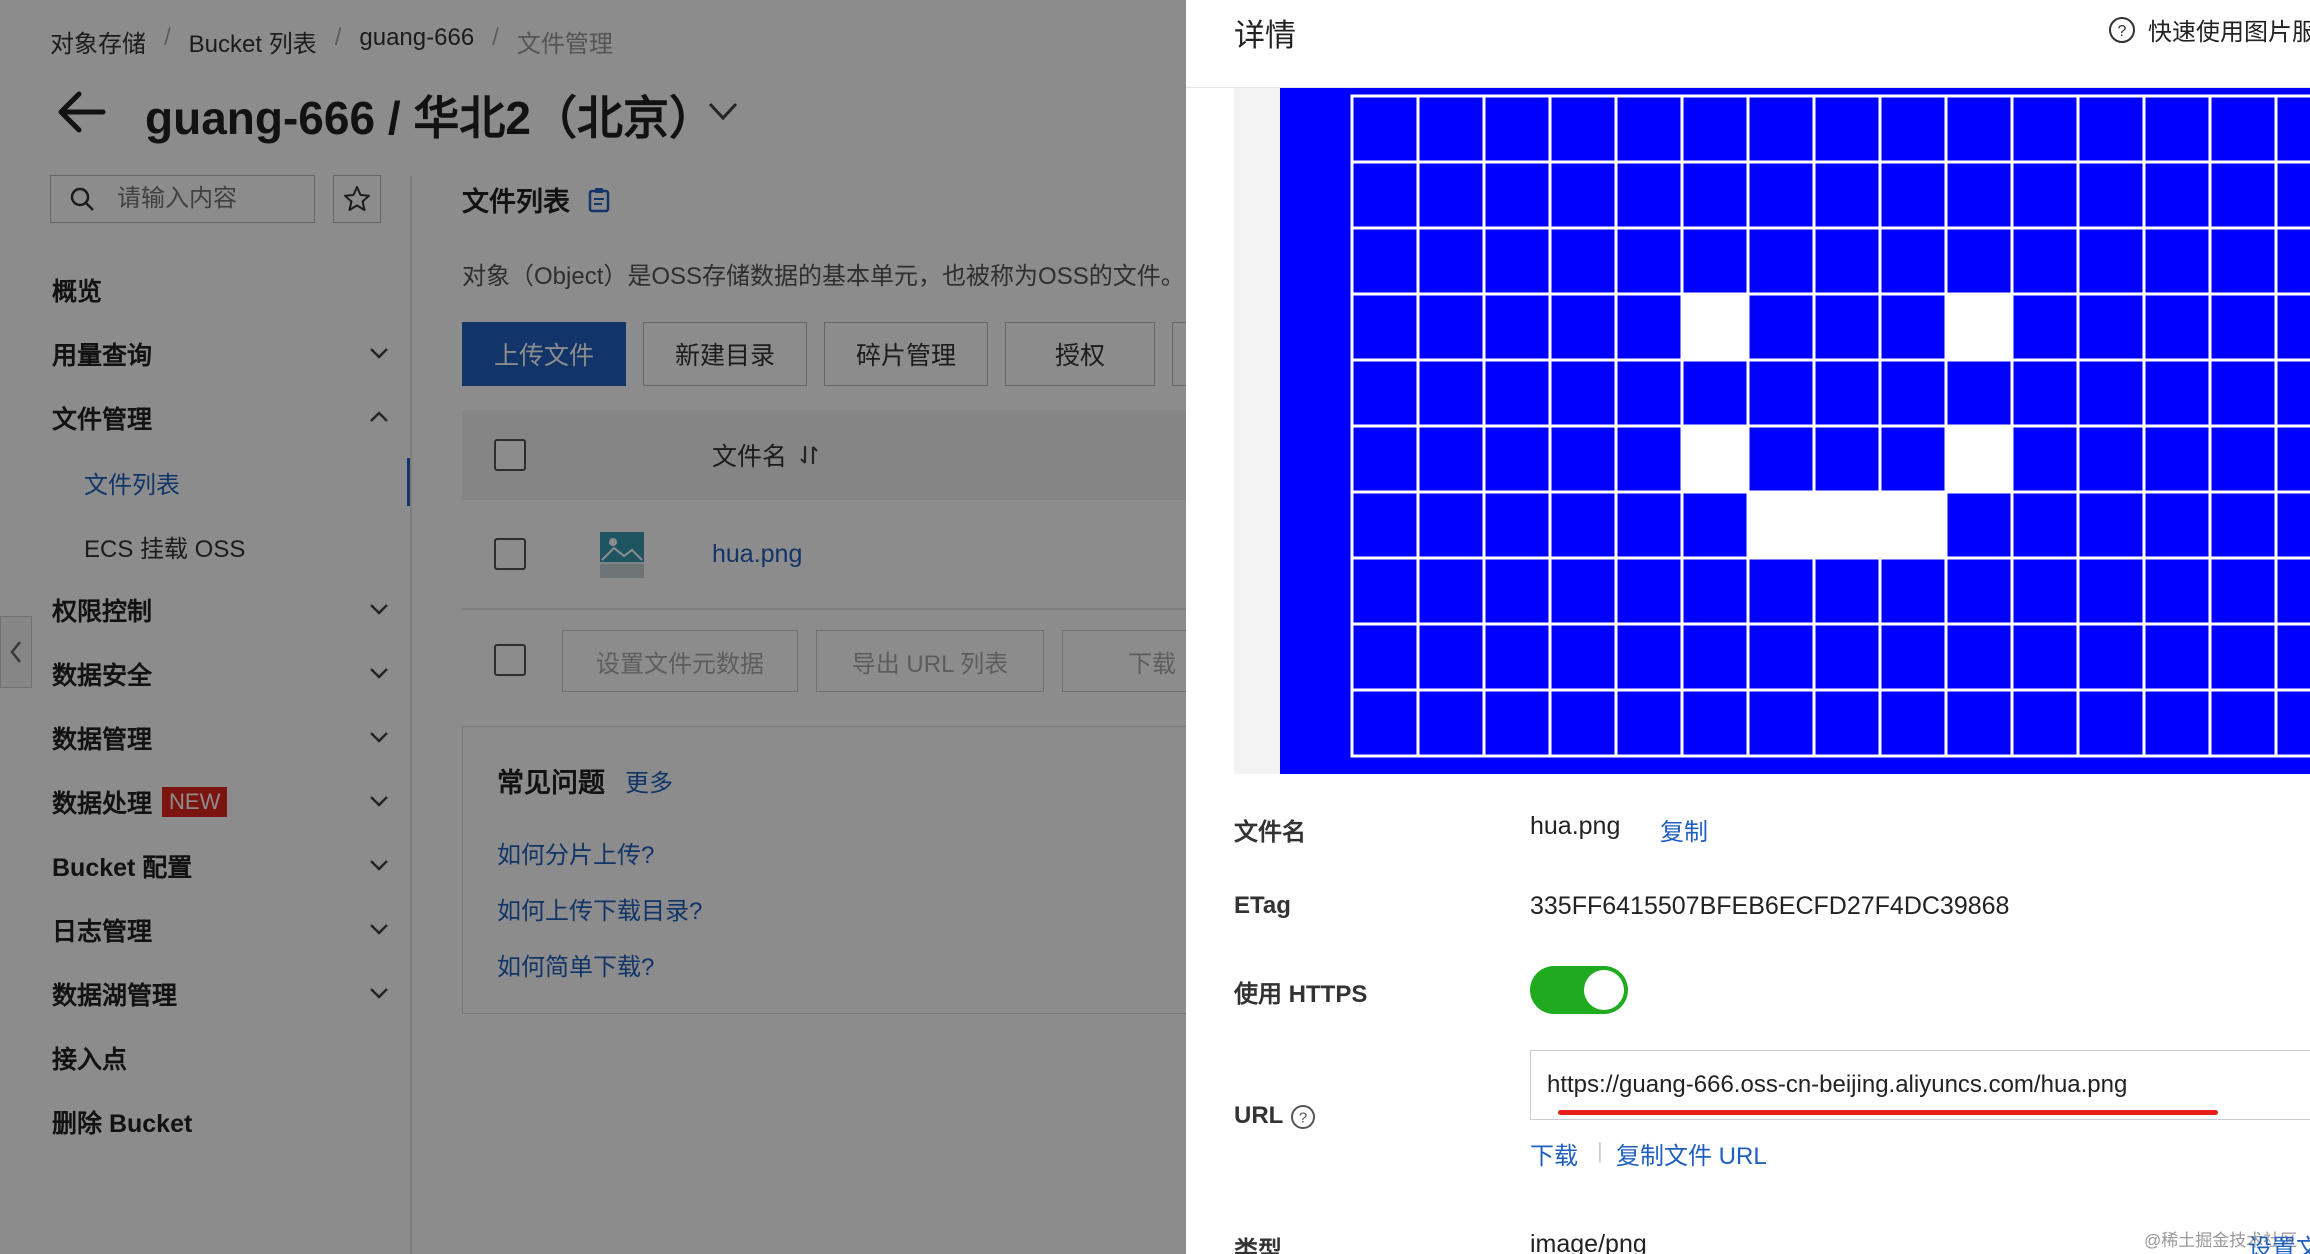 The image size is (2310, 1254). I want to click on question-circle-icon: ?, so click(2122, 29).